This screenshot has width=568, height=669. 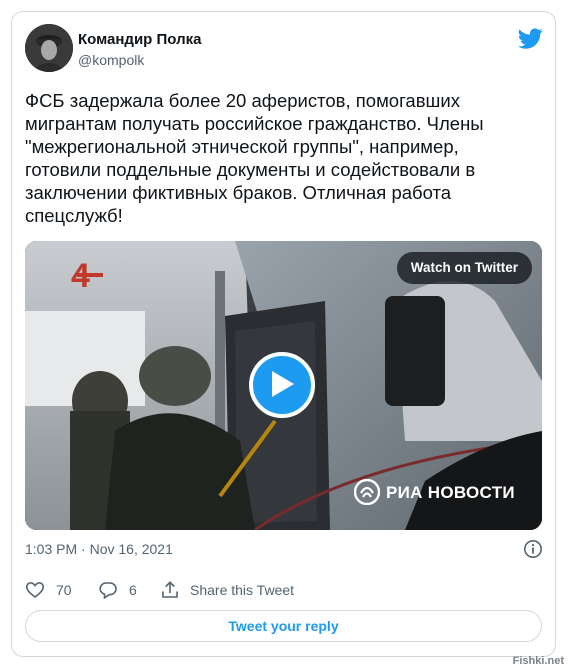 What do you see at coordinates (139, 39) in the screenshot?
I see `author-name: Командир Полка` at bounding box center [139, 39].